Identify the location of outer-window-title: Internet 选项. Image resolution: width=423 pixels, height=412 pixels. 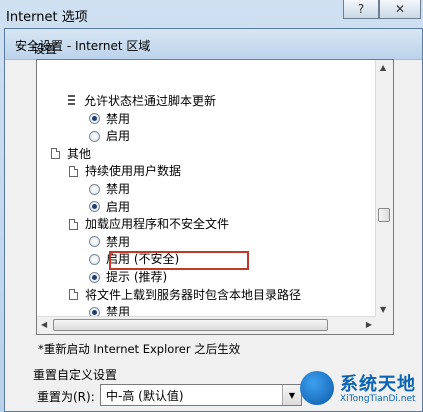
(47, 17).